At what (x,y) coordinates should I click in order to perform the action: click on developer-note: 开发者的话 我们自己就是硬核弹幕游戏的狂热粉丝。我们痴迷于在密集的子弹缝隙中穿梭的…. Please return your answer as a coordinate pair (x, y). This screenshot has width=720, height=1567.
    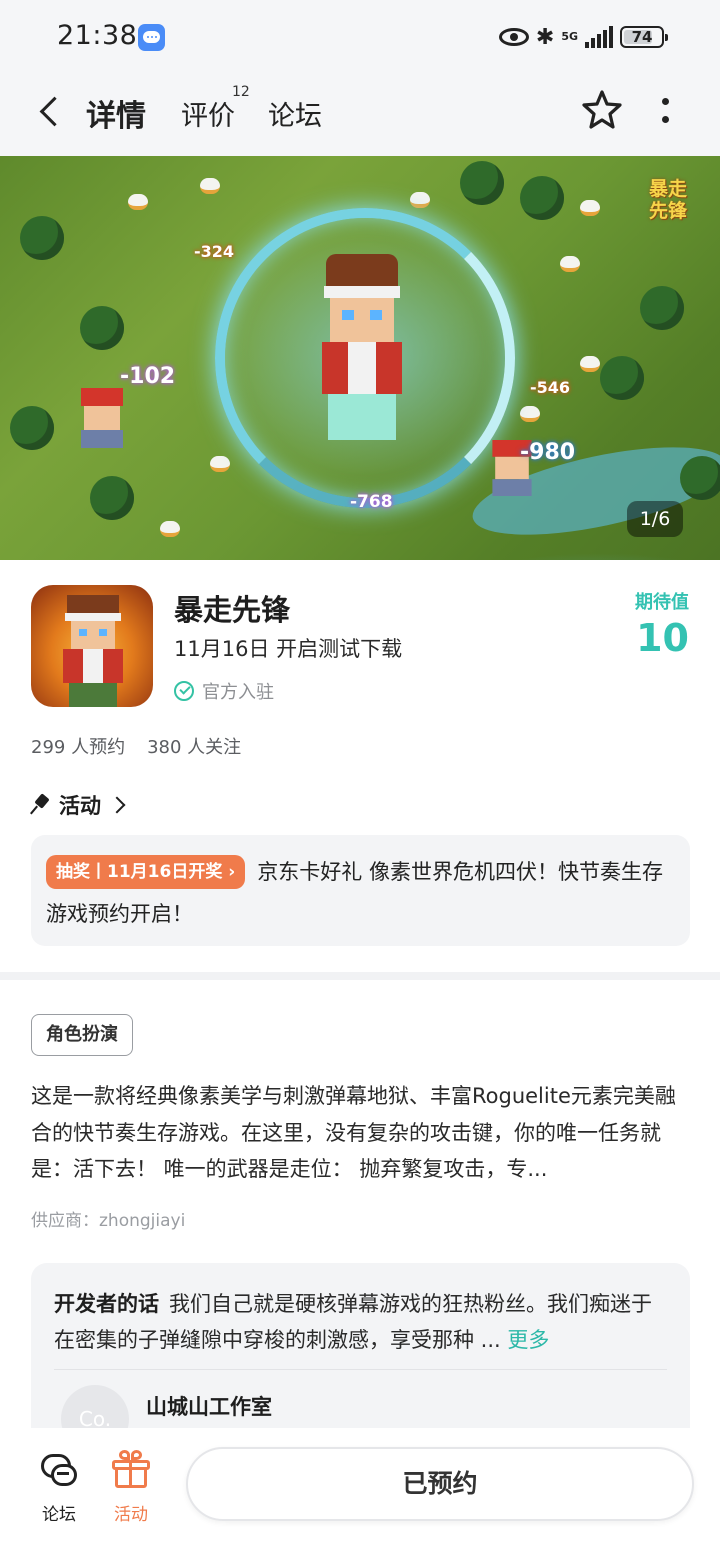
    Looking at the image, I should click on (363, 1322).